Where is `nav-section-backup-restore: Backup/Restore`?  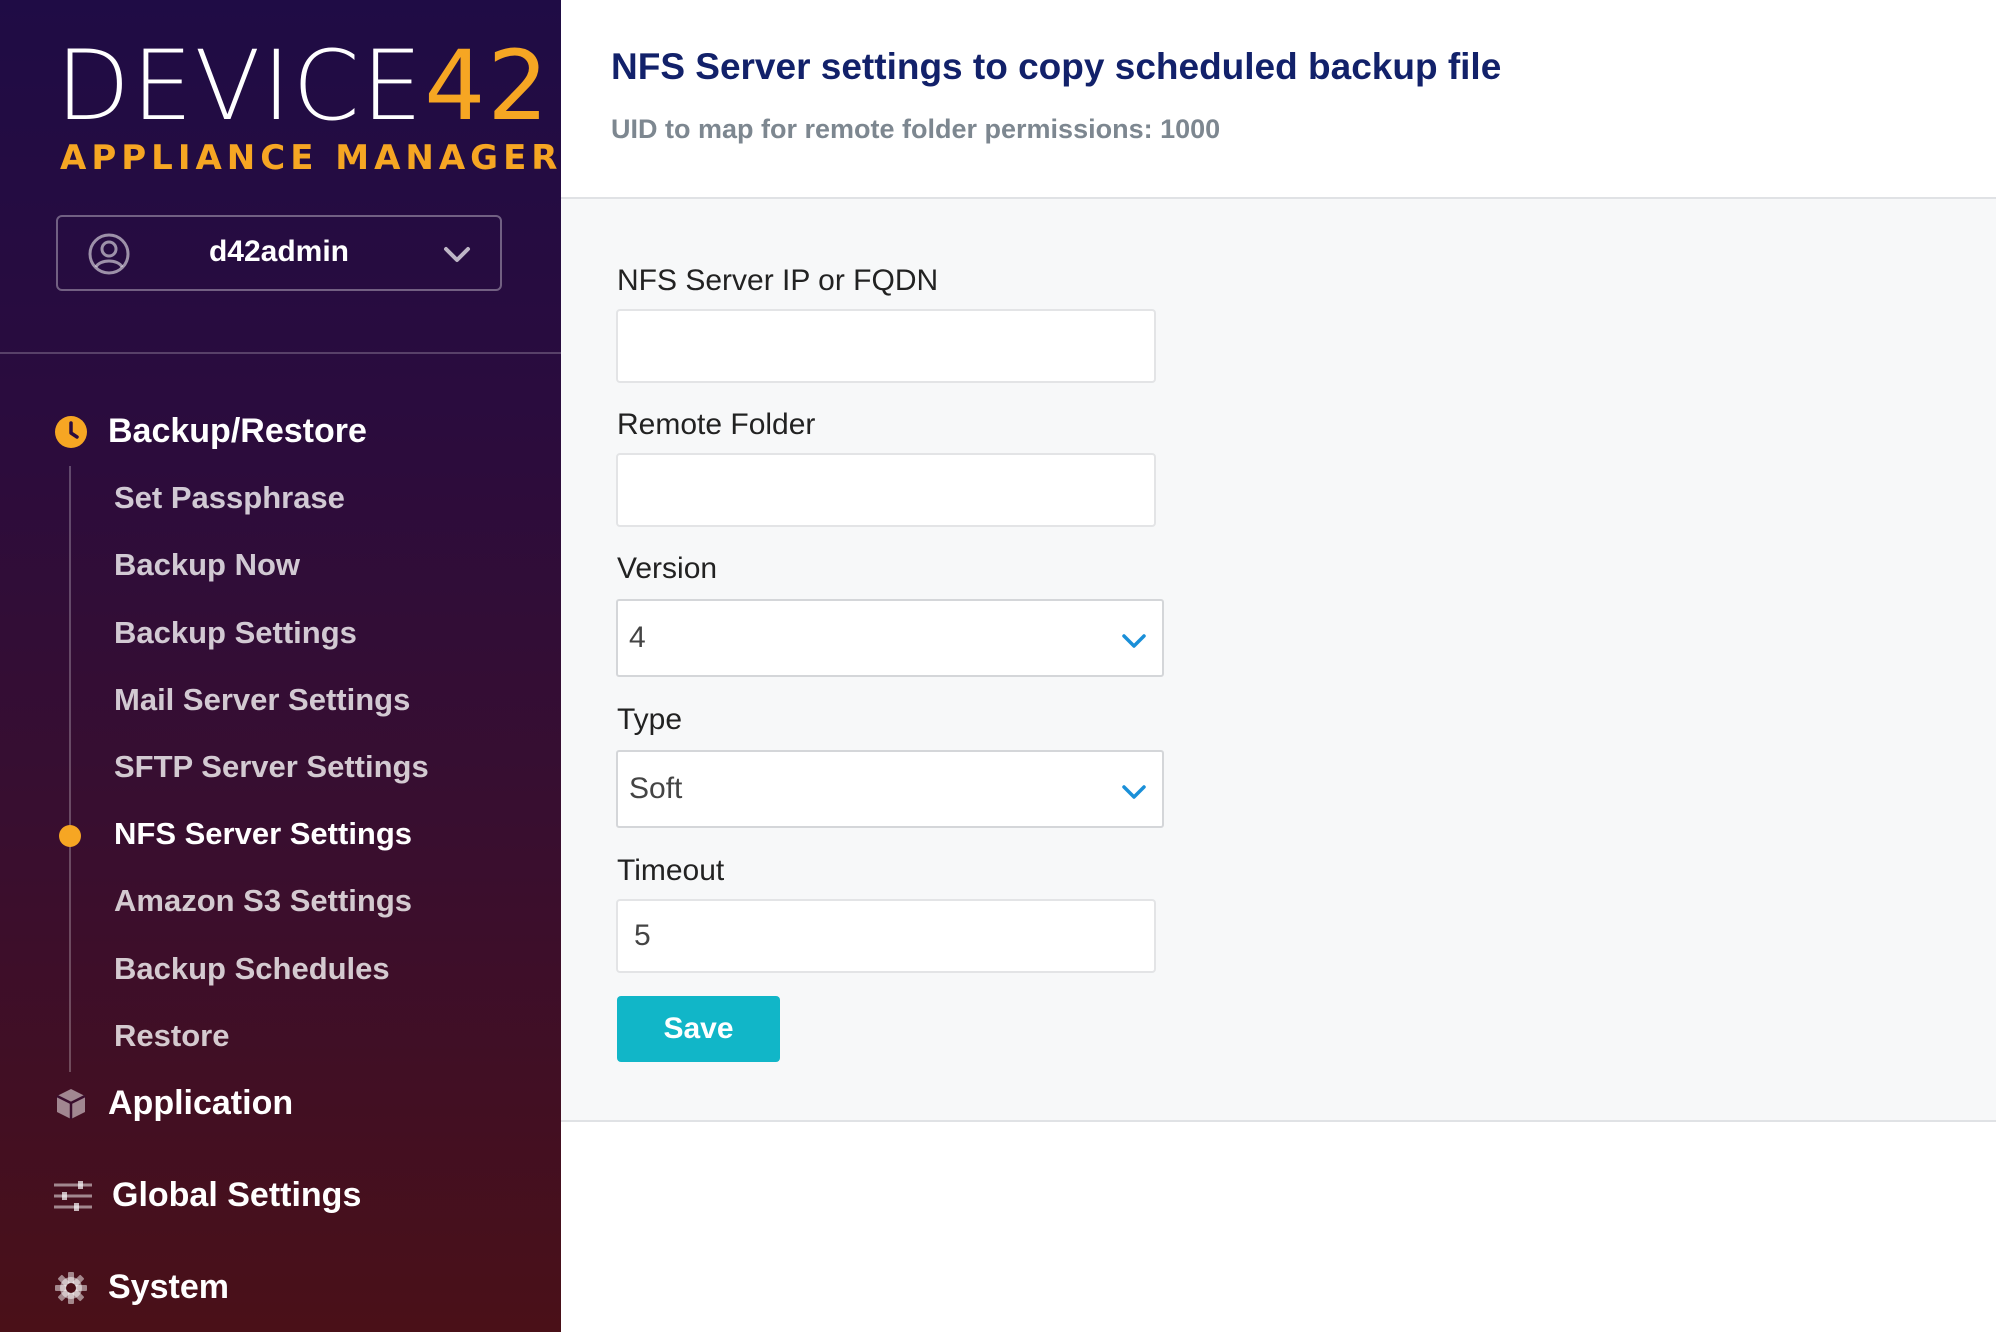
nav-section-backup-restore: Backup/Restore is located at coordinates (210, 431).